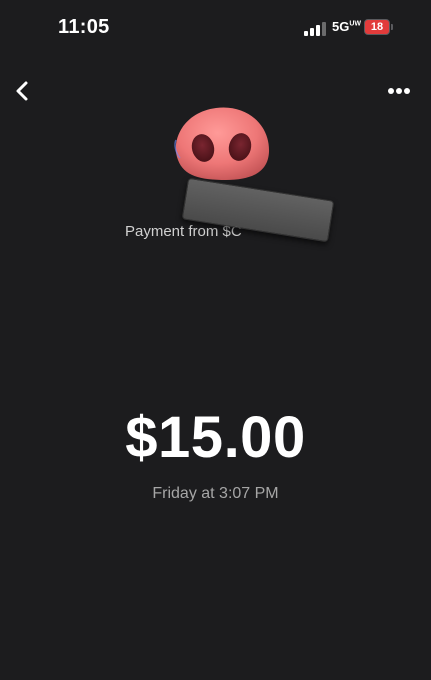  Describe the element at coordinates (84, 27) in the screenshot. I see `status-time: 11:05` at that location.